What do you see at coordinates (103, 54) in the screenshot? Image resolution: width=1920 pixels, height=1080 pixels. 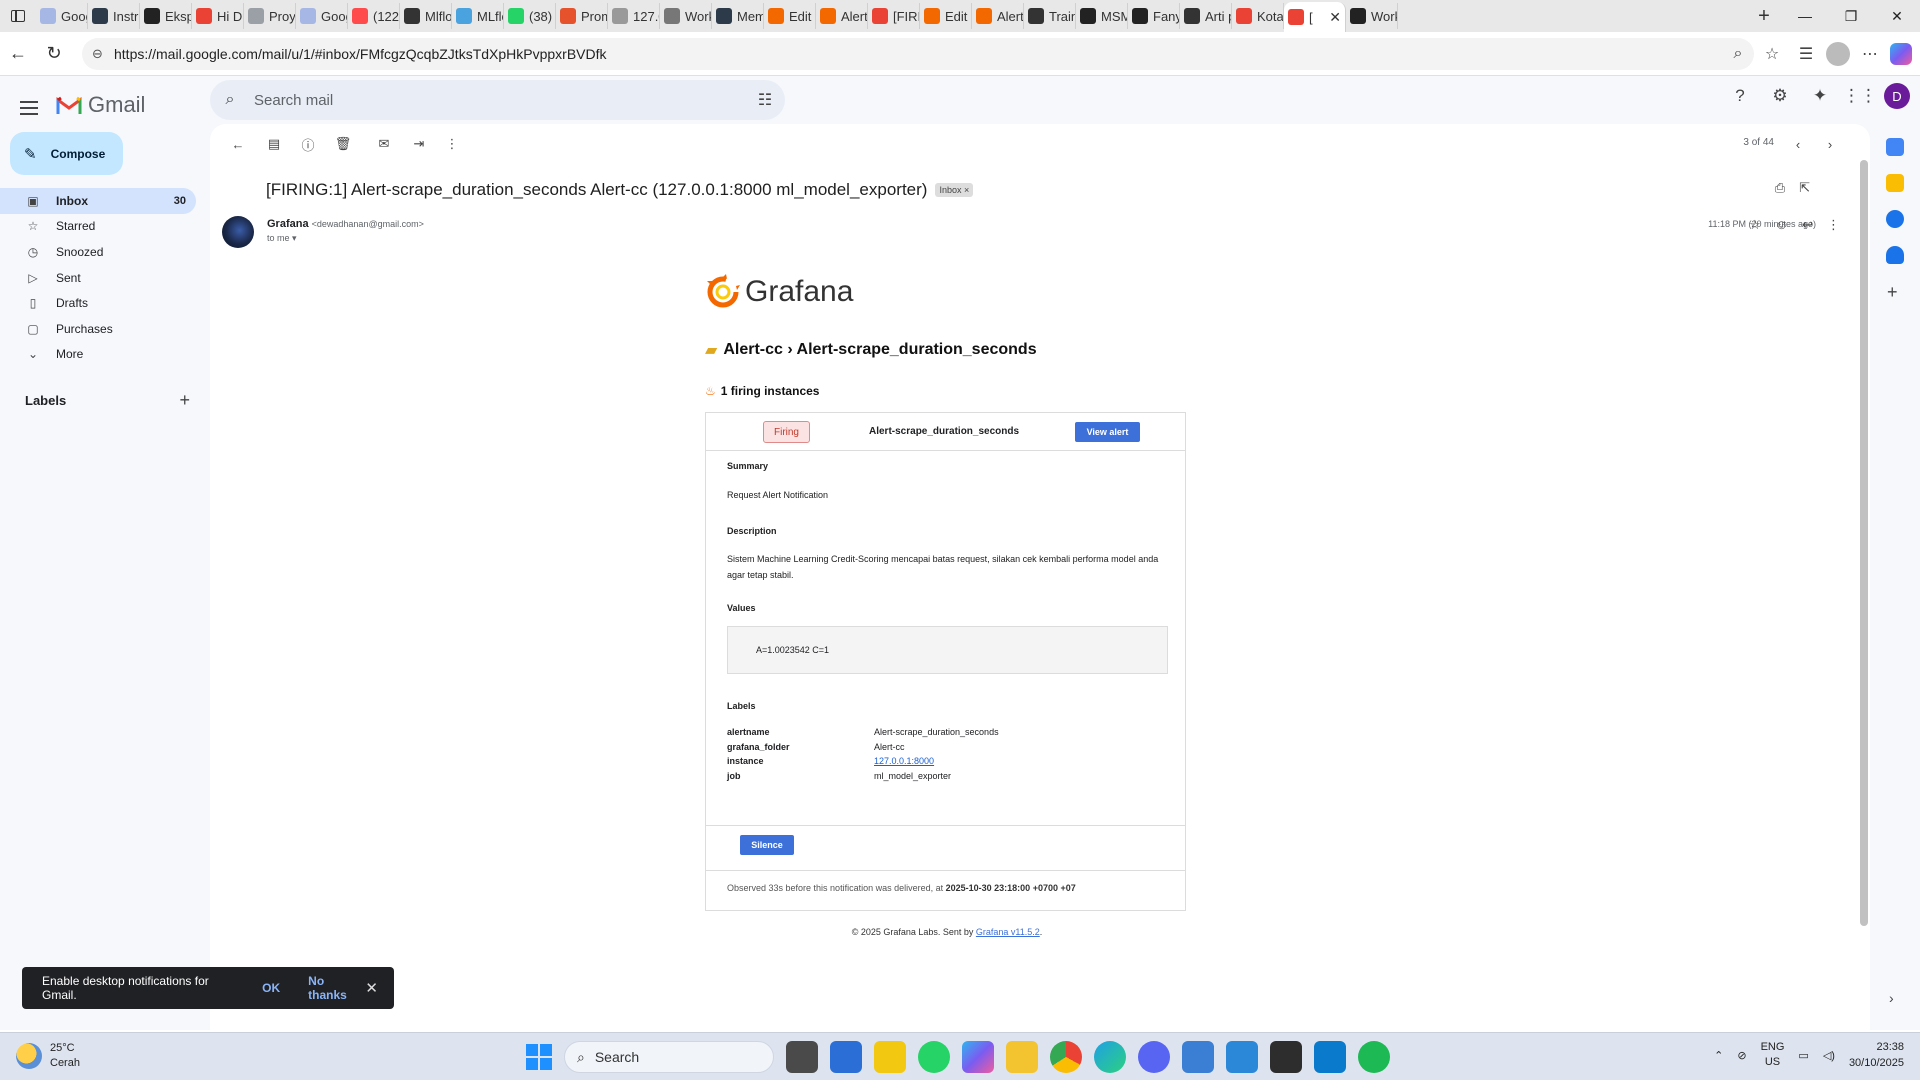 I see `site-info-icon: ⊖` at bounding box center [103, 54].